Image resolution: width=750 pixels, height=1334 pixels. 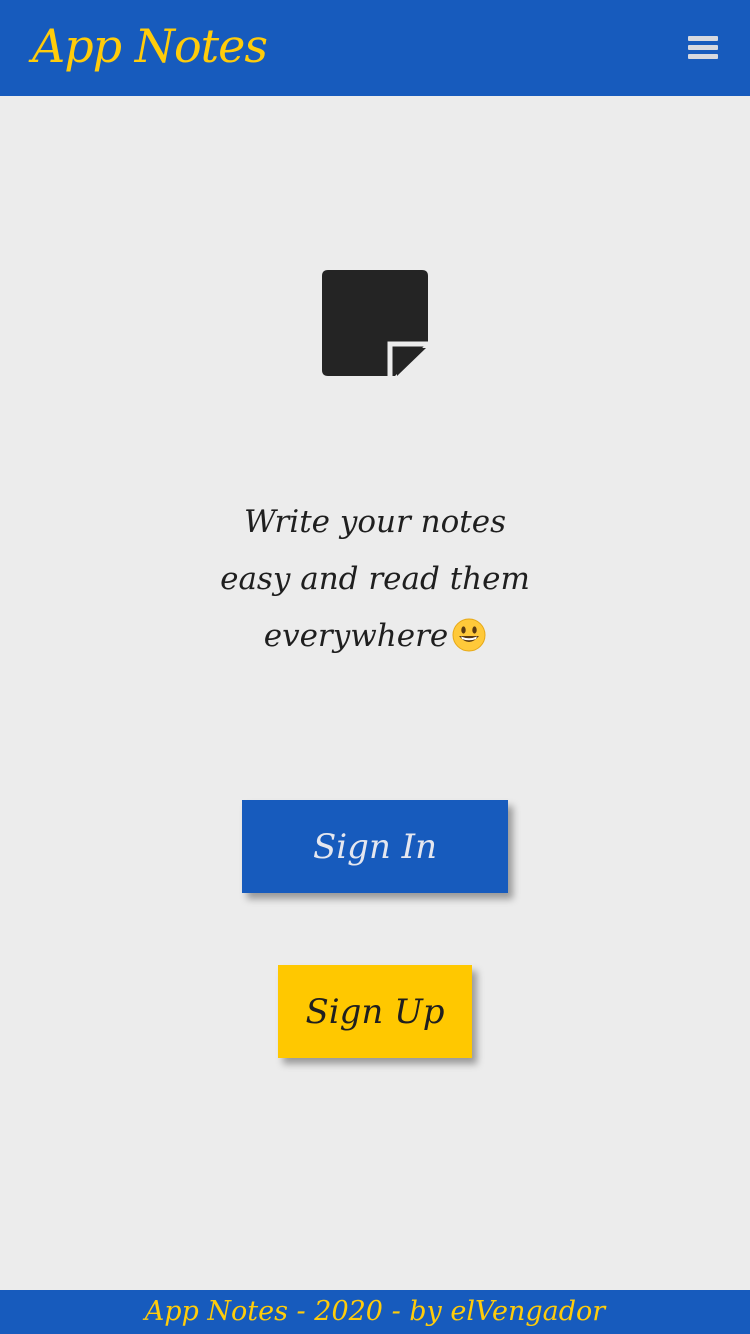 I want to click on tagline-line: everywhere, so click(x=356, y=636).